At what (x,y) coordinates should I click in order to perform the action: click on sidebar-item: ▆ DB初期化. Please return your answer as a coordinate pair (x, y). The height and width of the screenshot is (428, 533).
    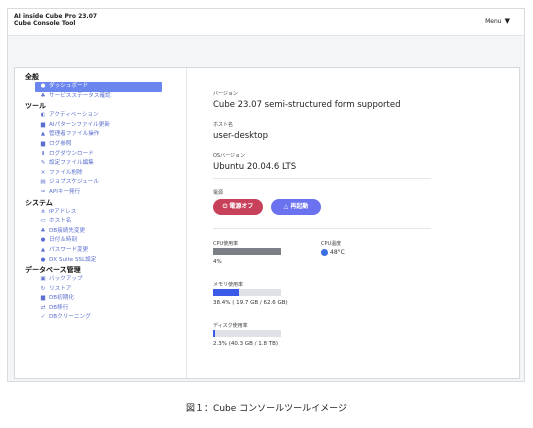
    Looking at the image, I should click on (100, 299).